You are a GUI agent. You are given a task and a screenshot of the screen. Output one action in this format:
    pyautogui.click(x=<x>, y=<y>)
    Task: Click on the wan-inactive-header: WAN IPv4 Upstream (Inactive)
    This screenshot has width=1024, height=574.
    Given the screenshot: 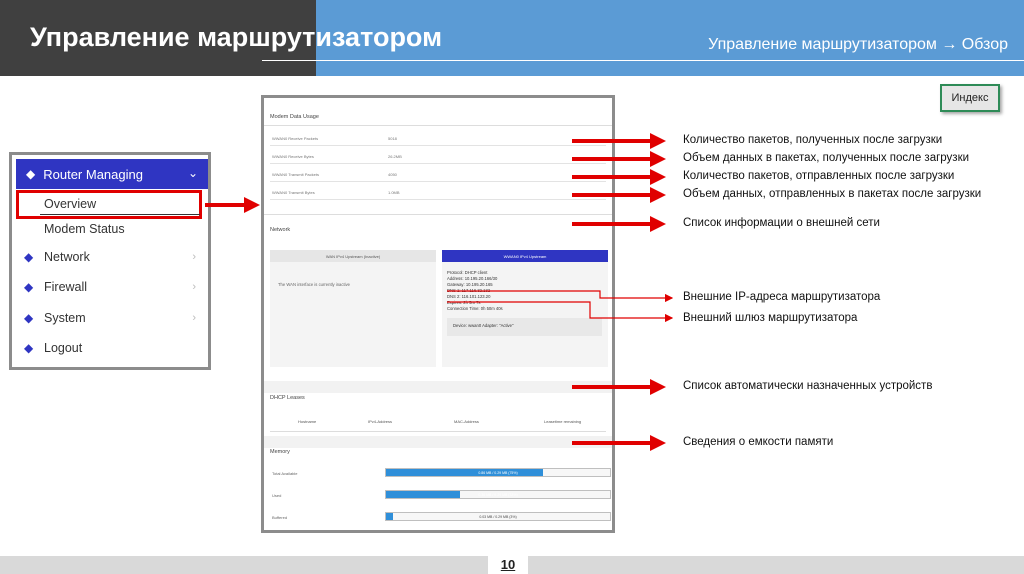 What is the action you would take?
    pyautogui.click(x=353, y=256)
    